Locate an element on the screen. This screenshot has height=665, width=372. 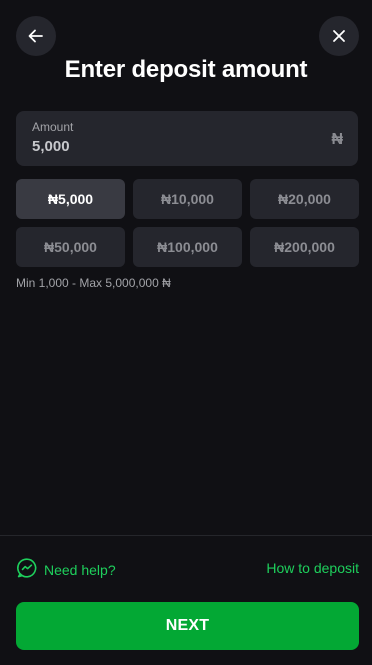
how-to-deposit-link: How to deposit is located at coordinates (312, 568).